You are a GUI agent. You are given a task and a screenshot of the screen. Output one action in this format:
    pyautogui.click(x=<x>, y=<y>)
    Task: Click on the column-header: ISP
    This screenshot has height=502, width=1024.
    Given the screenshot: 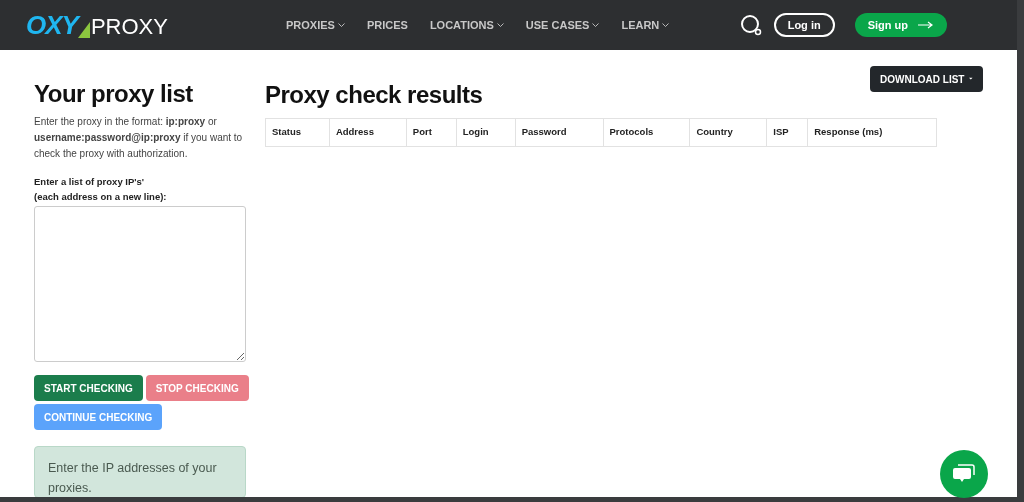 What is the action you would take?
    pyautogui.click(x=787, y=132)
    